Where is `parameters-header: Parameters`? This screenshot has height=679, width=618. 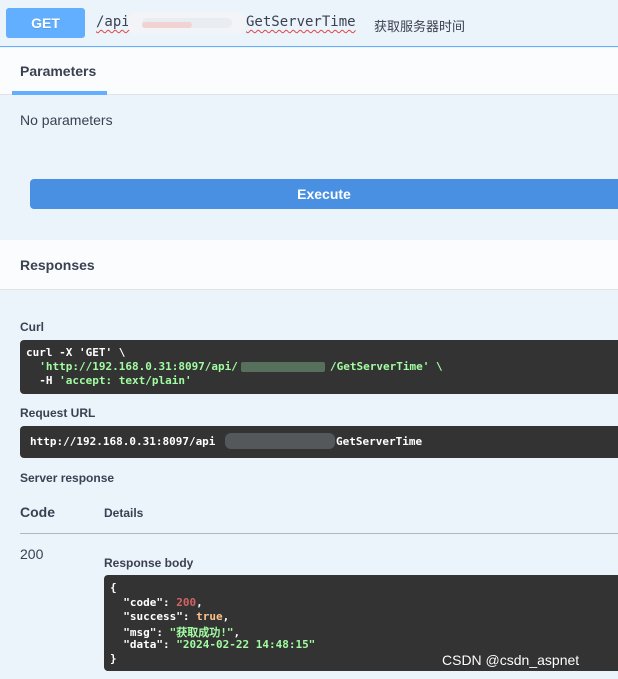 parameters-header: Parameters is located at coordinates (309, 71).